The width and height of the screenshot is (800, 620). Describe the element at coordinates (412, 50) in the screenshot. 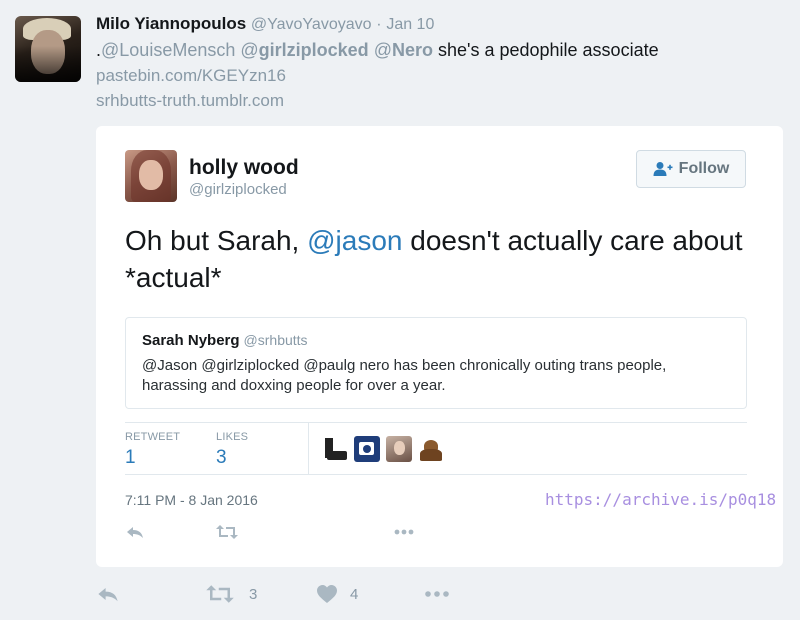

I see `mention-name: Nero` at that location.